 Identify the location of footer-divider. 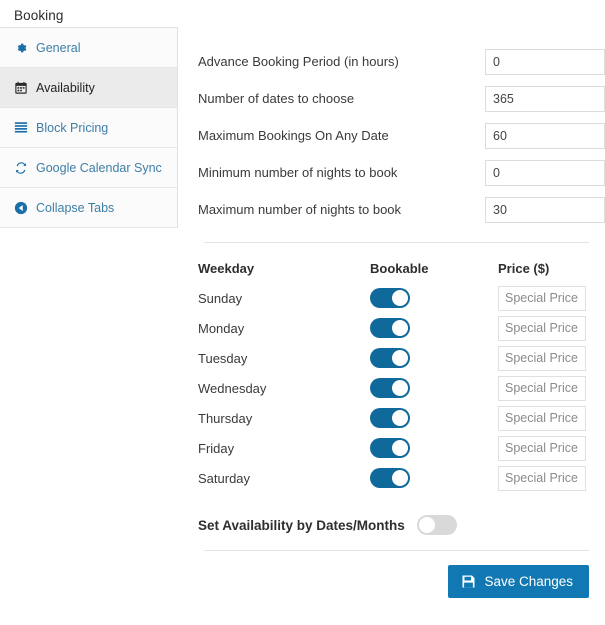
(396, 550).